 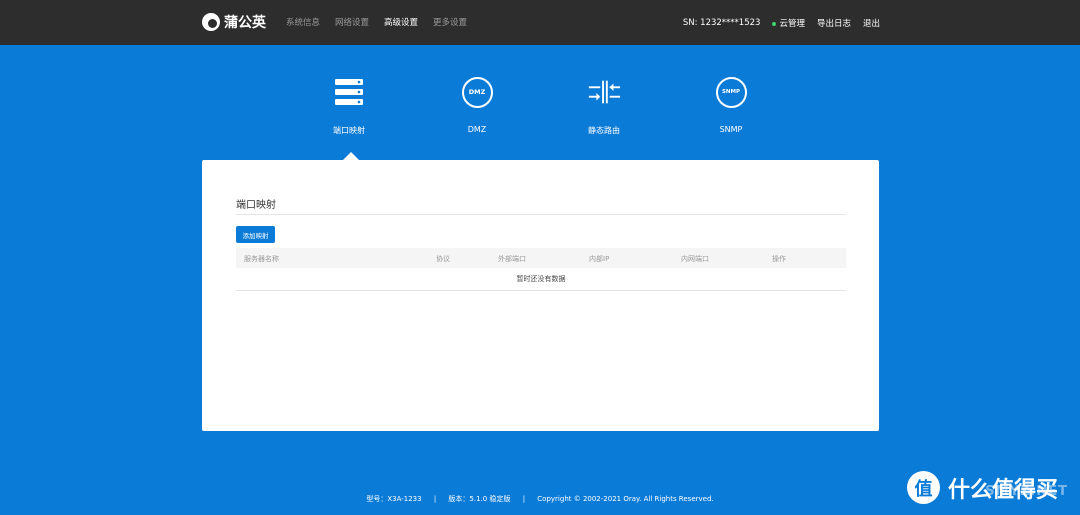 What do you see at coordinates (479, 499) in the screenshot?
I see `footer-version: 版本：5.1.0 稳定版` at bounding box center [479, 499].